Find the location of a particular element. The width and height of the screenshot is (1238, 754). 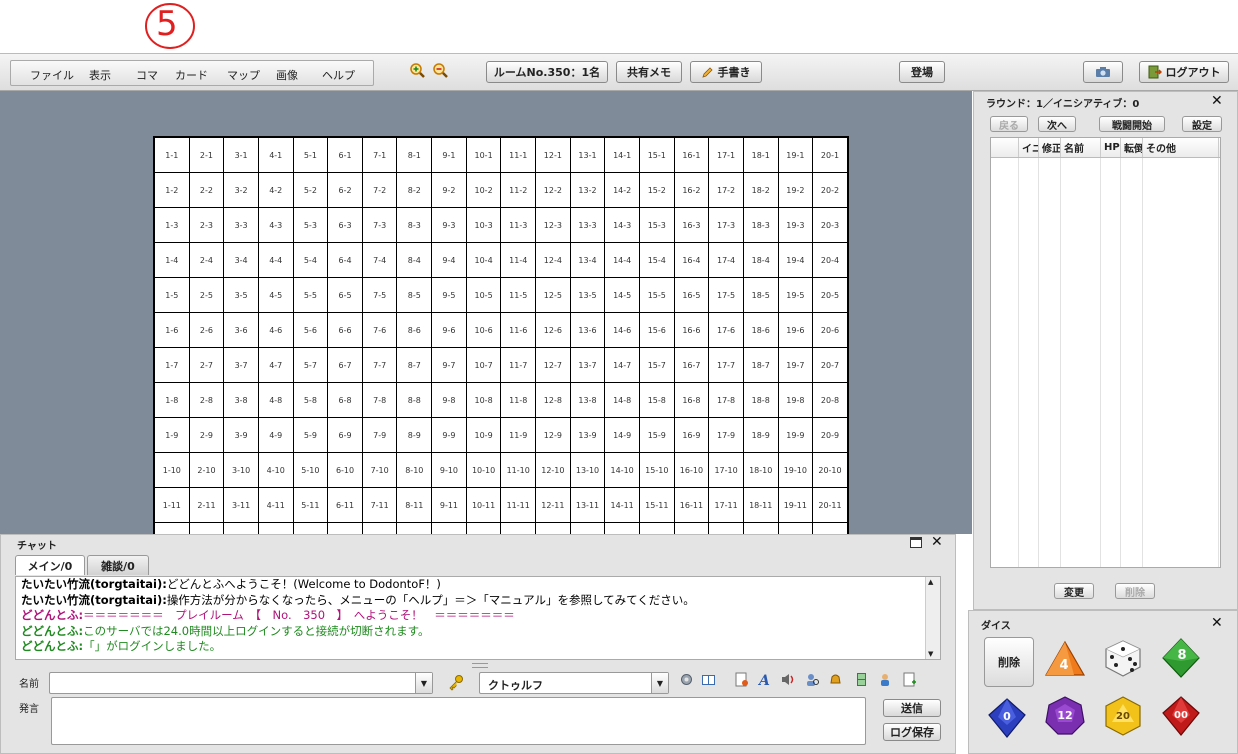

map-cell: 1-9 is located at coordinates (172, 435).